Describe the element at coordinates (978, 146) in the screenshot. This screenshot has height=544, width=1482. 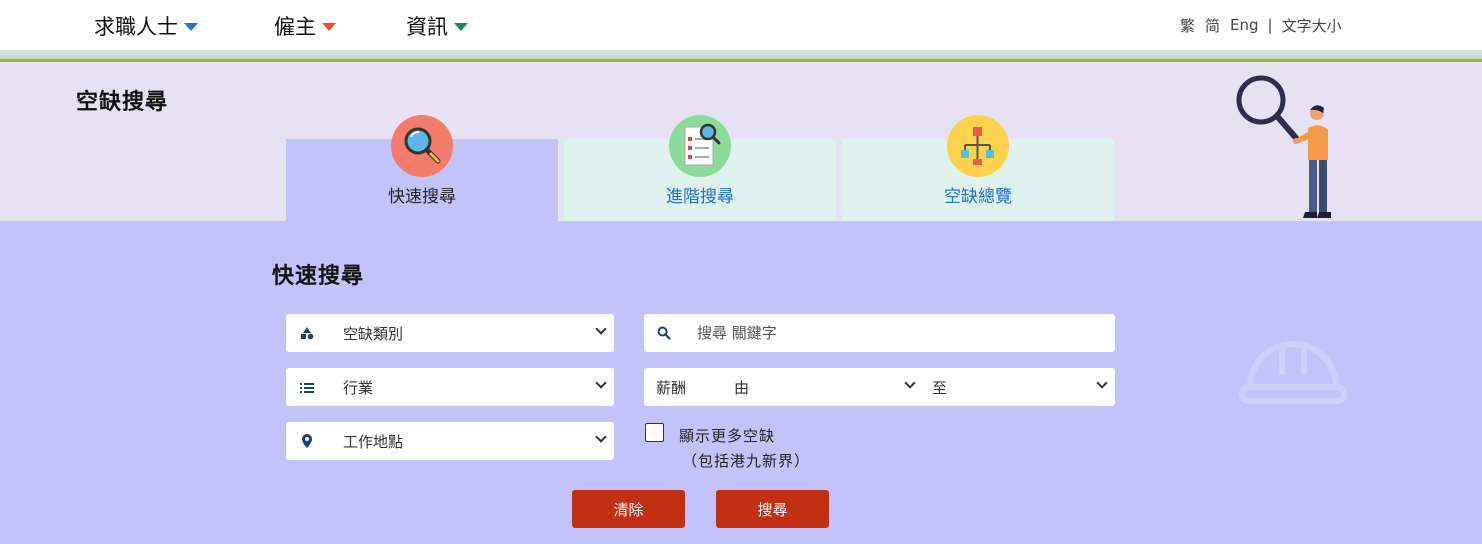
I see `org-chart-icon` at that location.